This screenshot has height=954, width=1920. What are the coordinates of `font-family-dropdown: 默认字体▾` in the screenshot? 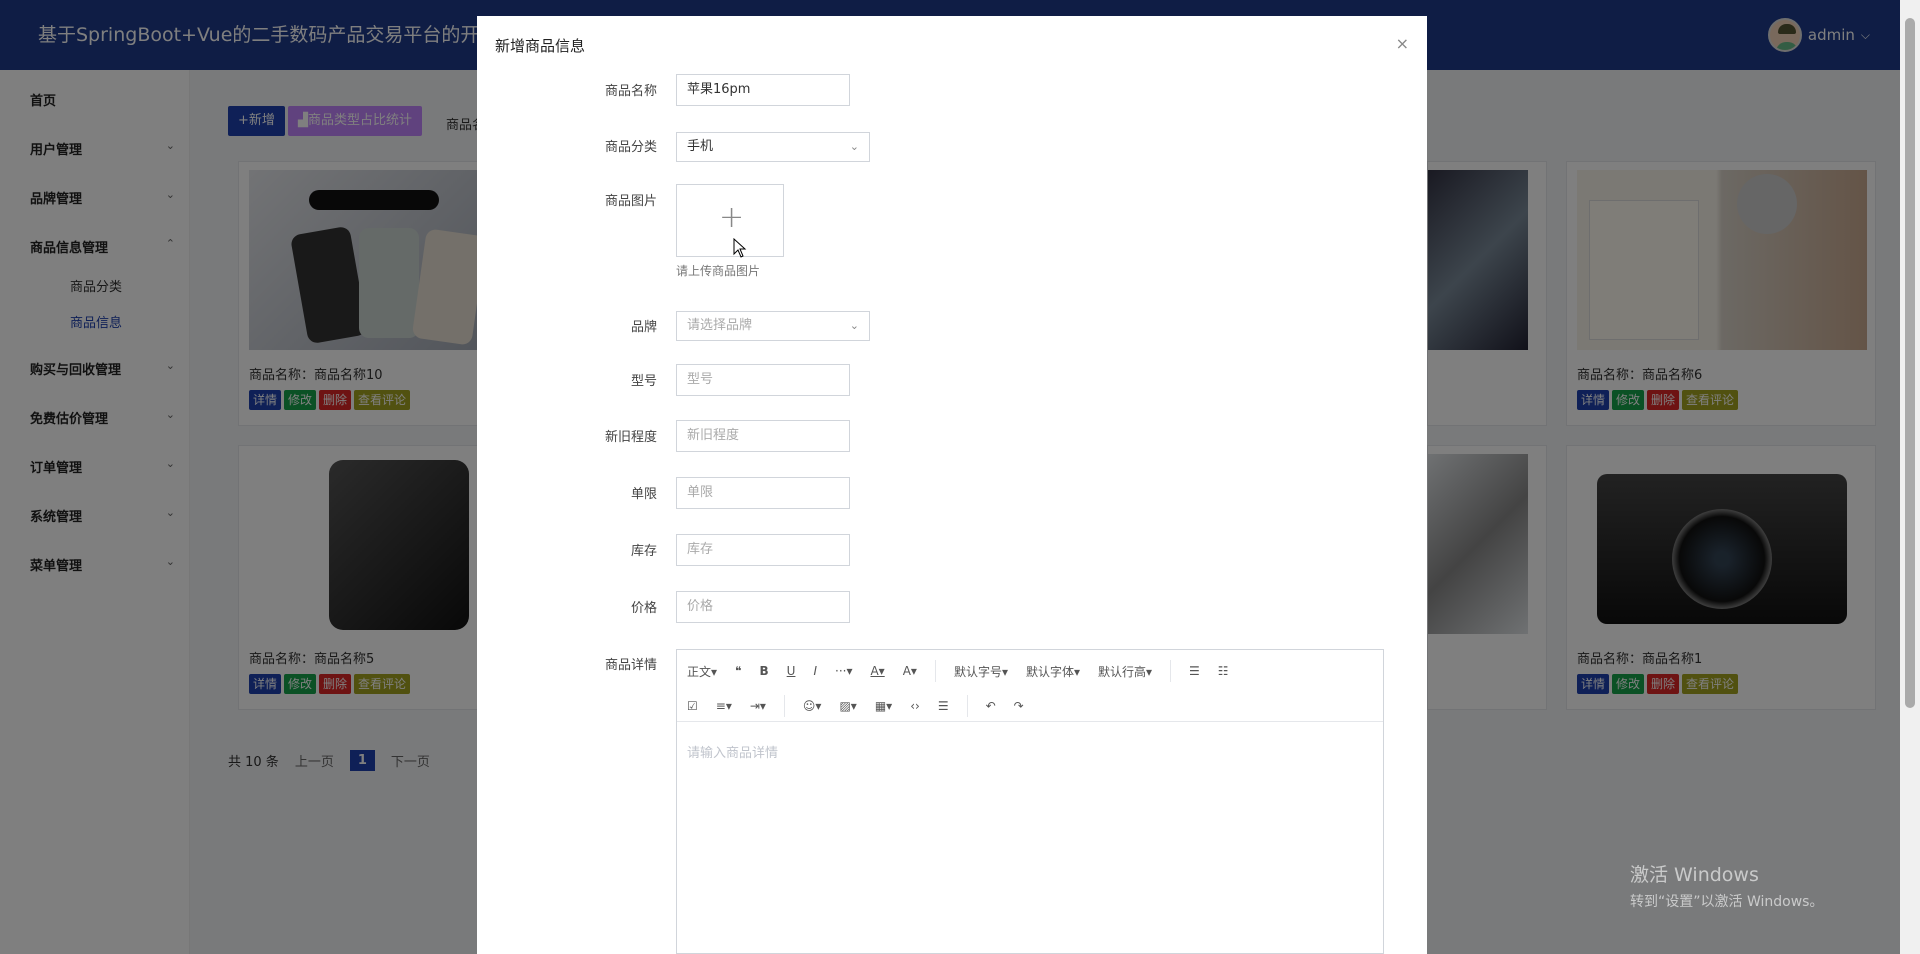 It's located at (1053, 671).